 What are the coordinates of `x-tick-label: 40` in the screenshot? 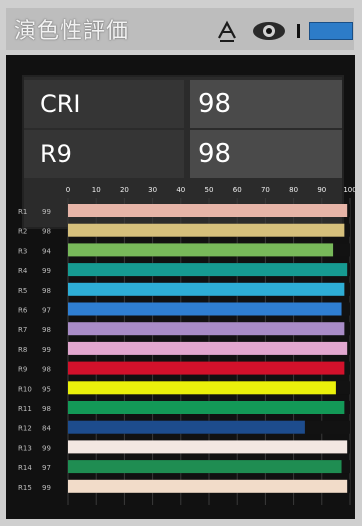 It's located at (180, 190).